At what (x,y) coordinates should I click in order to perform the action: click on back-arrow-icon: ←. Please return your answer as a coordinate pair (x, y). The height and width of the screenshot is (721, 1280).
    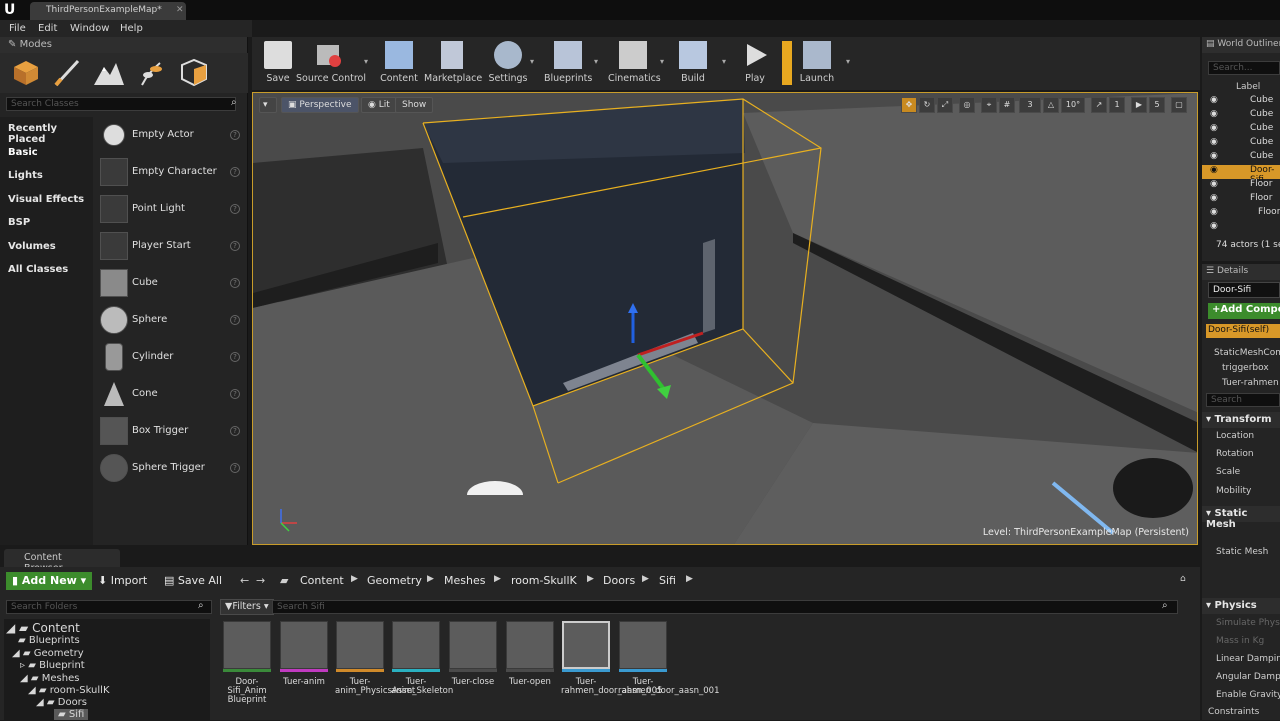
    Looking at the image, I should click on (244, 580).